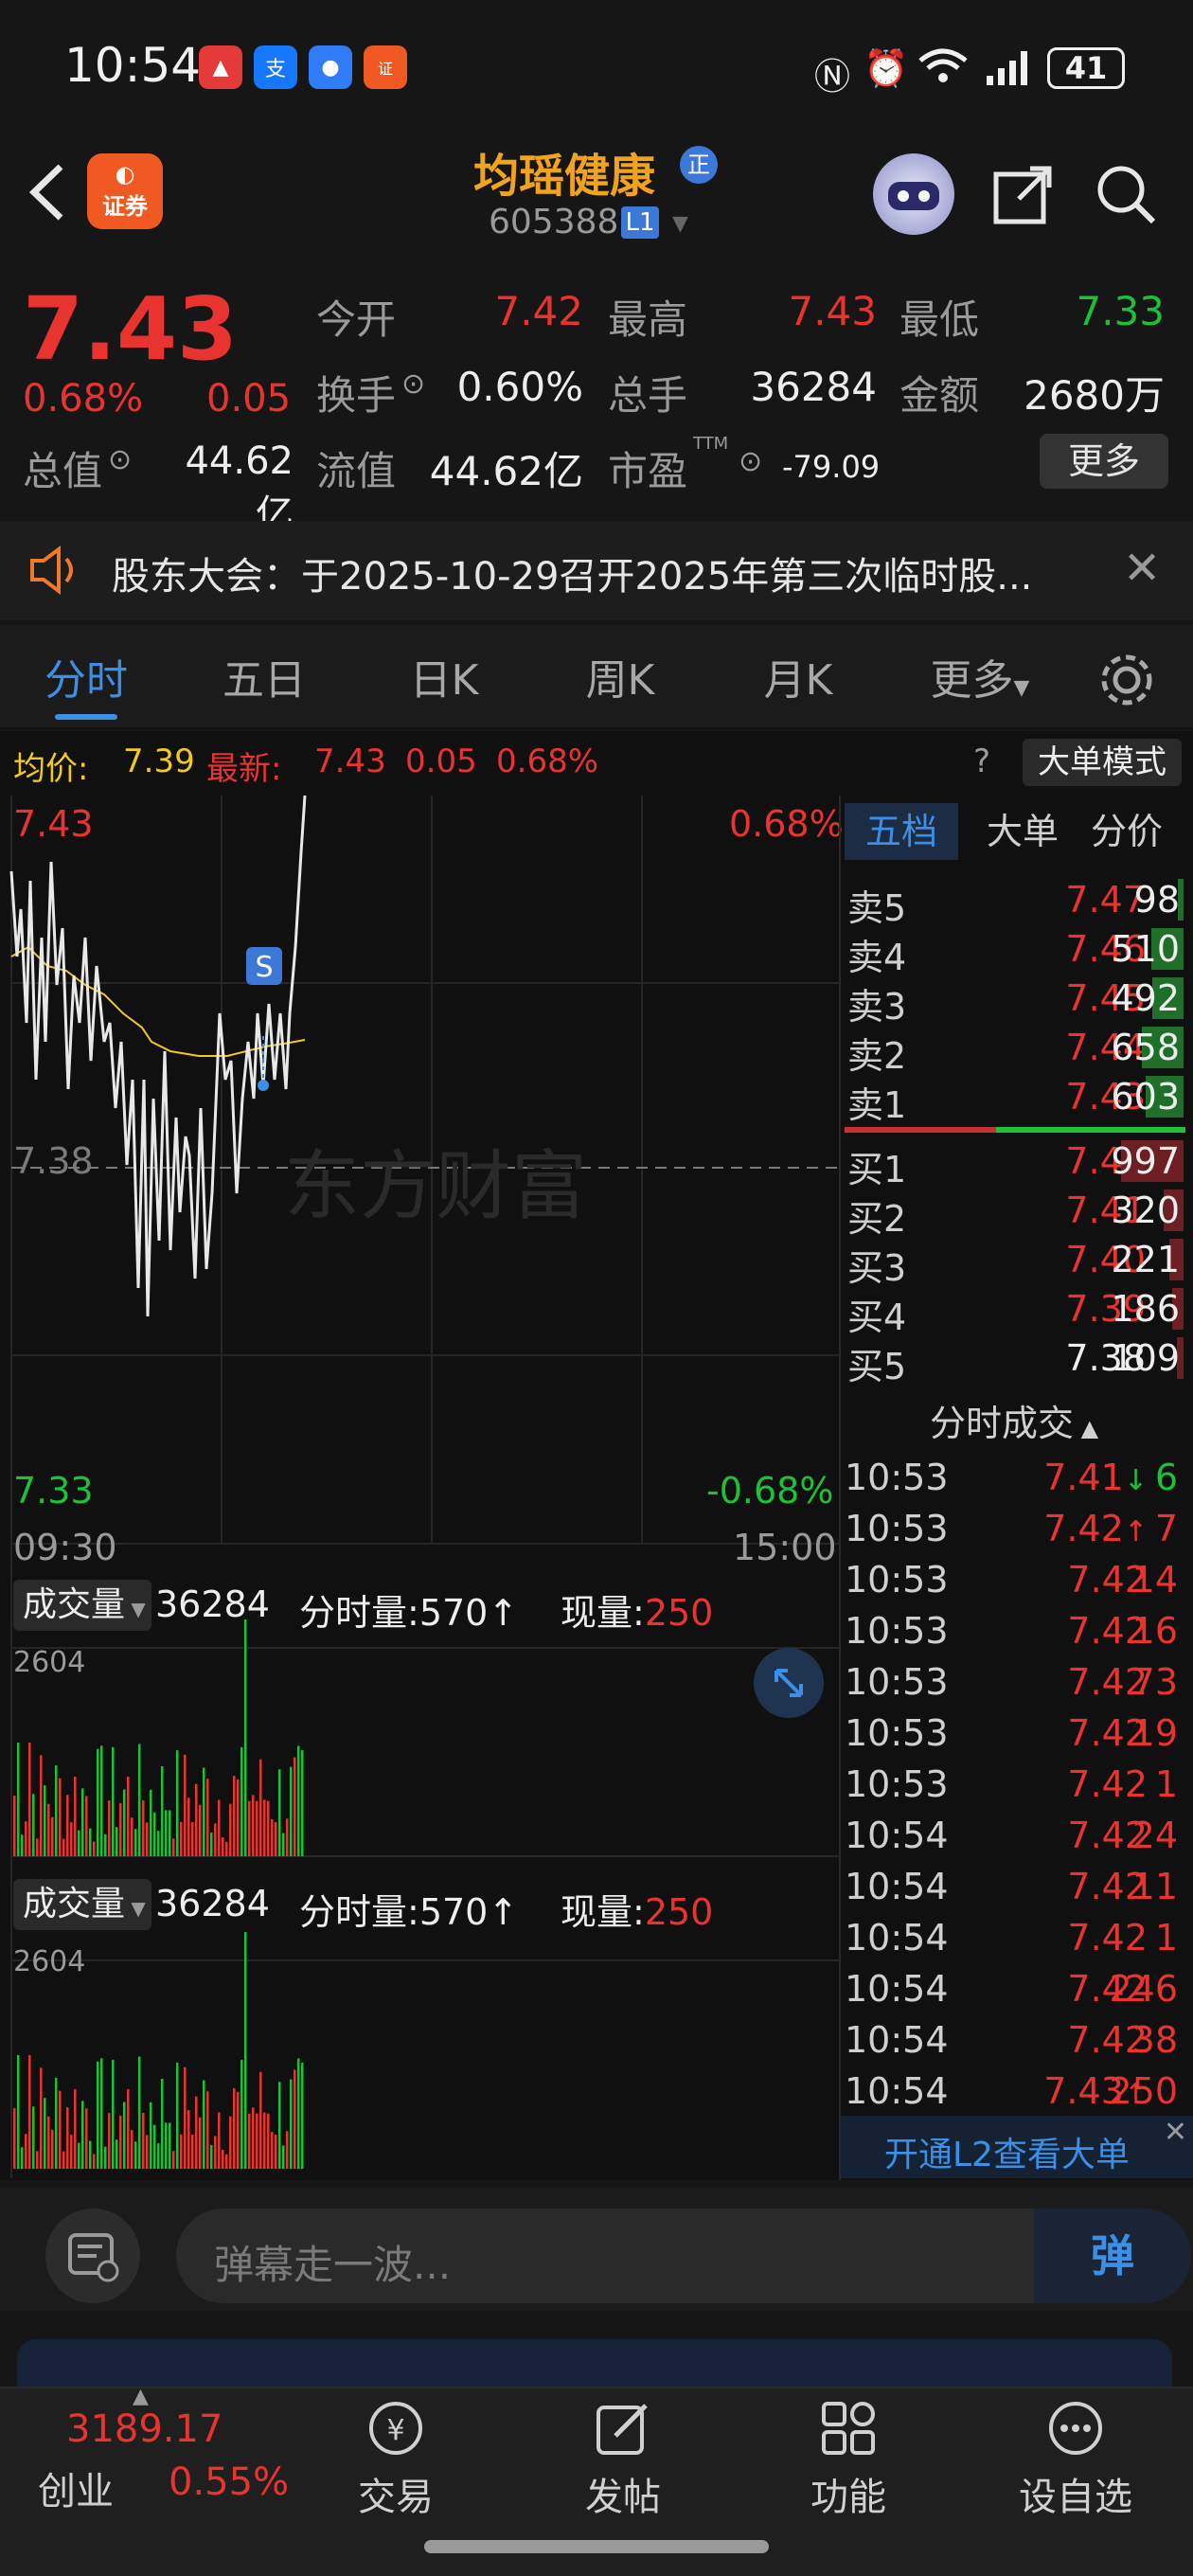 This screenshot has width=1193, height=2576. Describe the element at coordinates (1127, 831) in the screenshot. I see `tab-price-dist: 分价` at that location.